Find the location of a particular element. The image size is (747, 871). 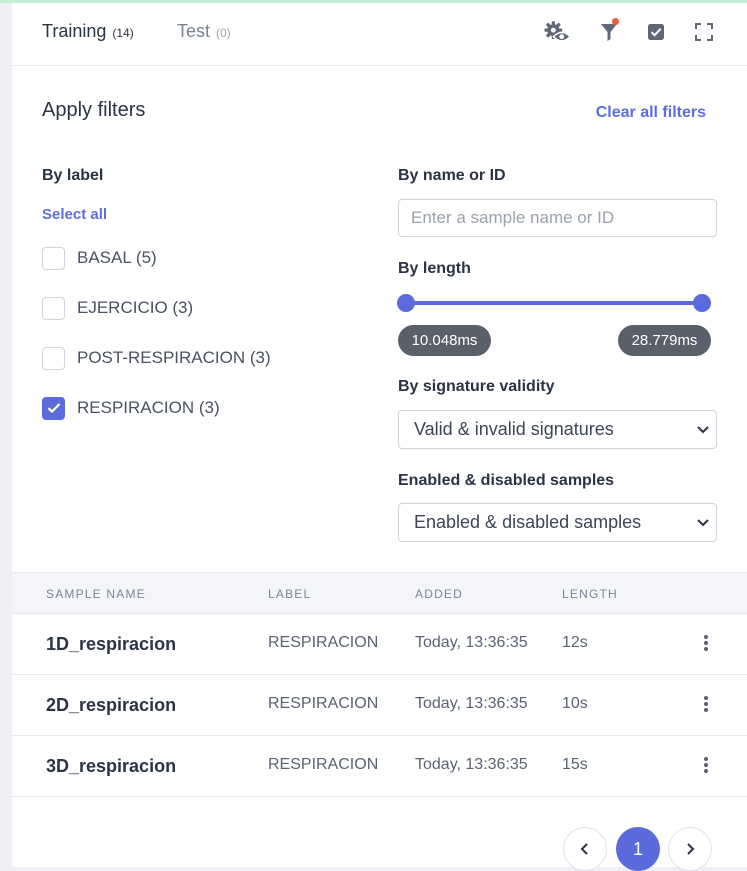

label-option-ejercicio: EJERCICIO (3) is located at coordinates (117, 308).